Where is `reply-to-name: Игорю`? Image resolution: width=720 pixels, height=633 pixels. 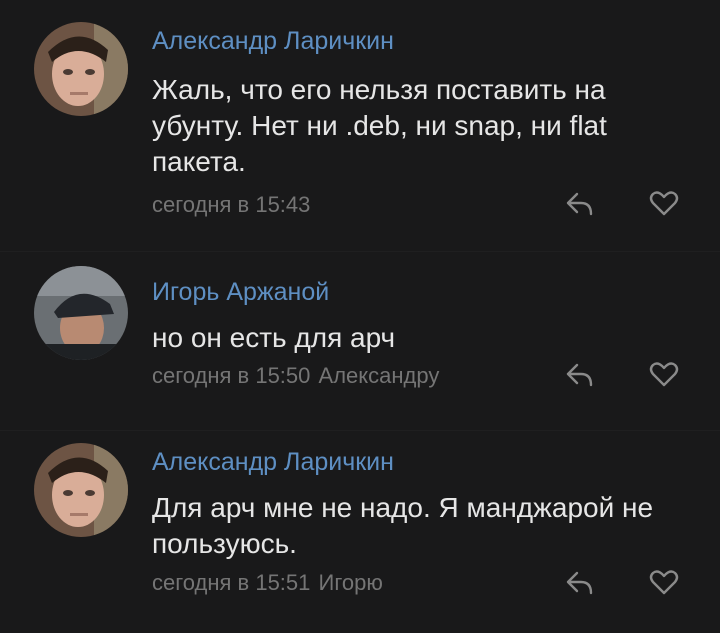 reply-to-name: Игорю is located at coordinates (351, 582).